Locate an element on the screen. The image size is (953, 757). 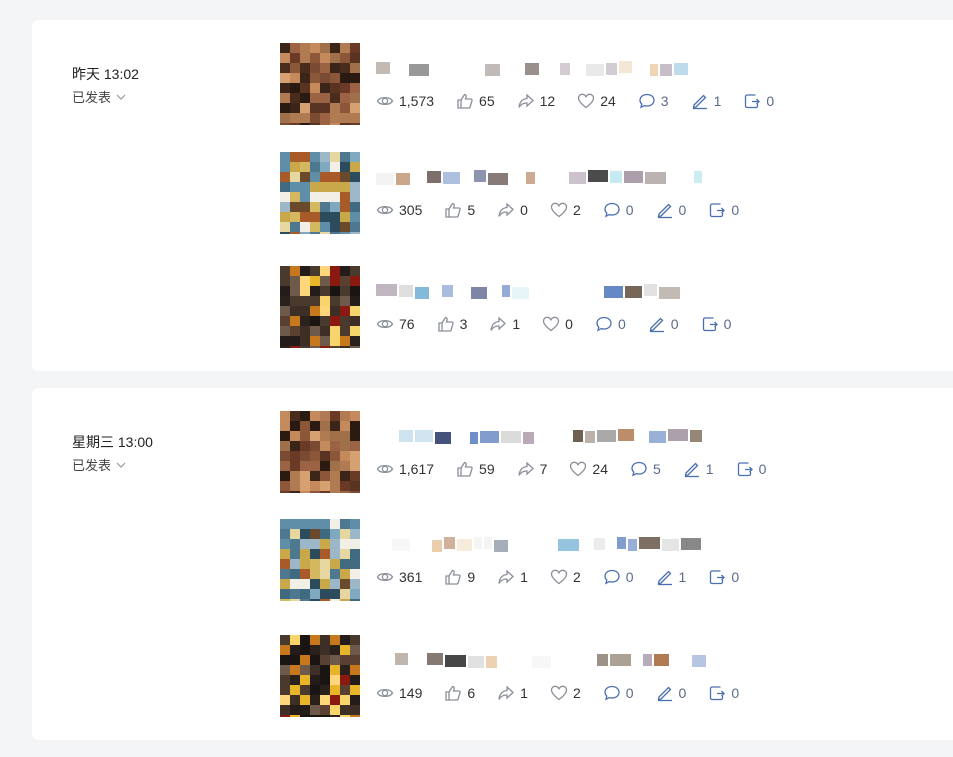
publish-time: 昨天 13:02 is located at coordinates (105, 74).